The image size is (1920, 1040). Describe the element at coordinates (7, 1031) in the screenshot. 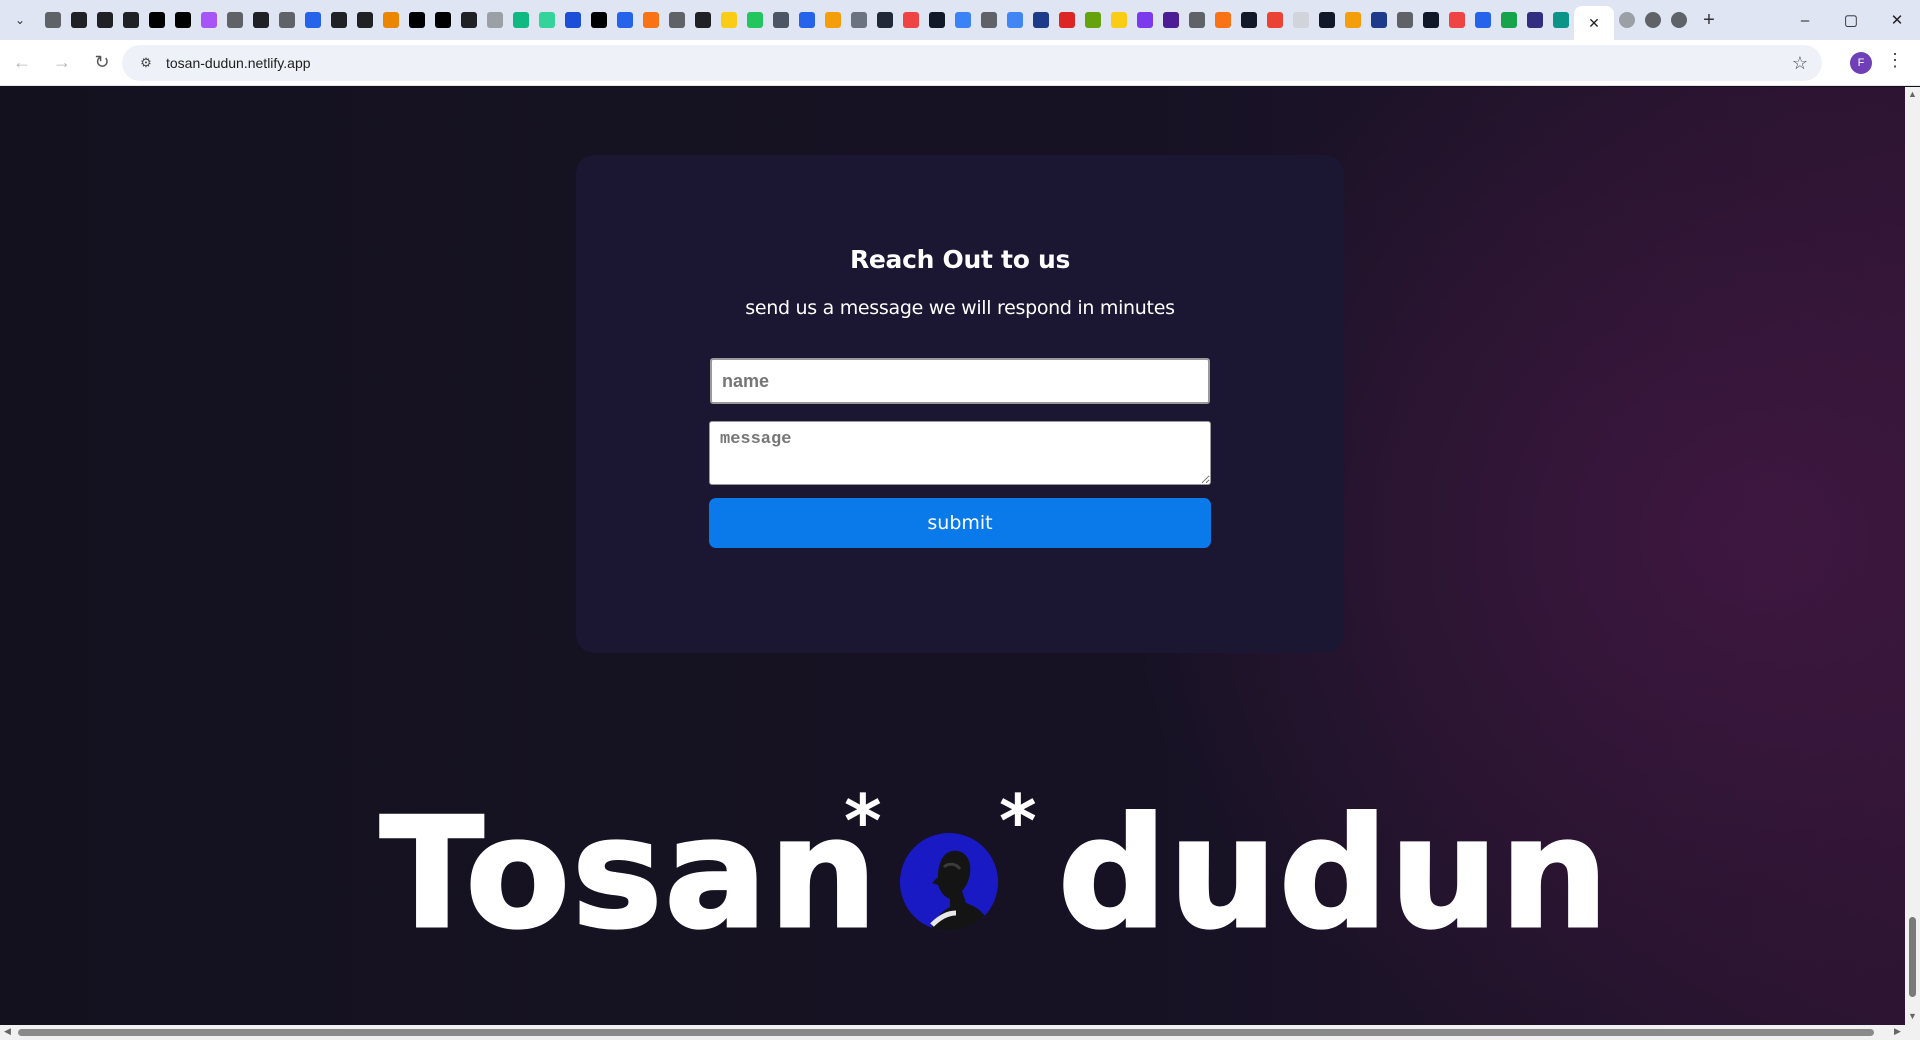

I see `scroll-left-arrow-icon: ◀` at that location.